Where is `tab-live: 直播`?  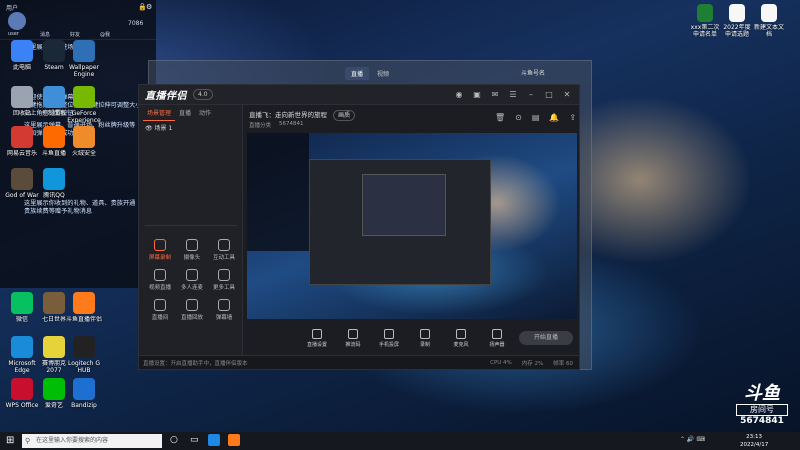 tab-live: 直播 is located at coordinates (185, 113).